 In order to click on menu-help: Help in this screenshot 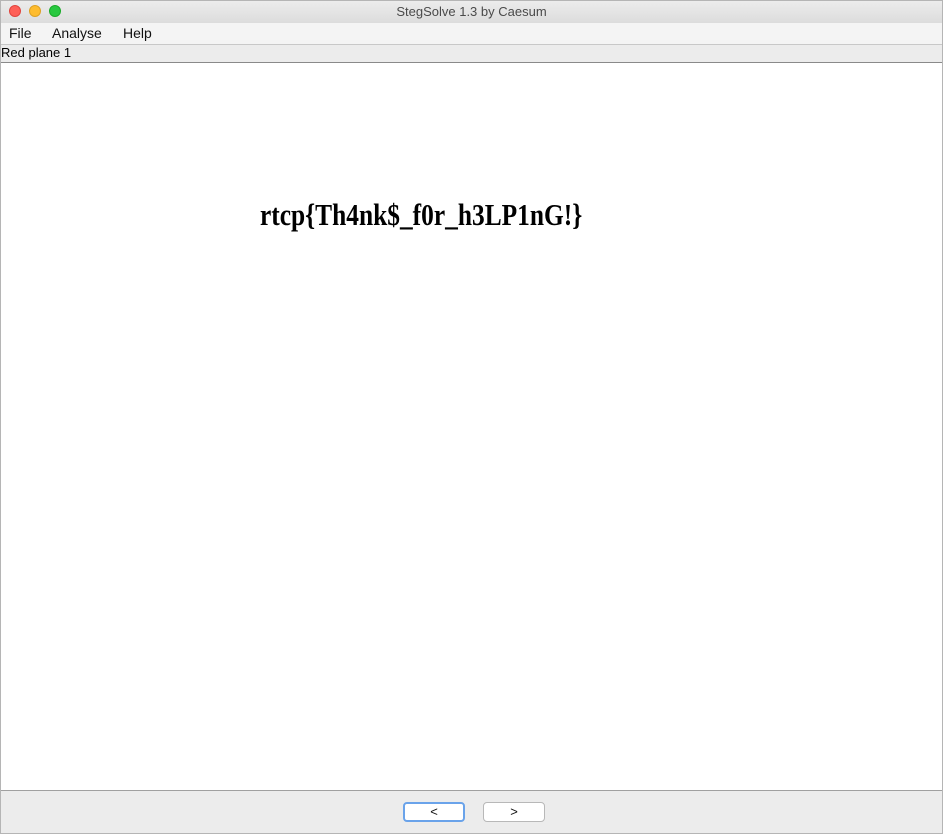, I will do `click(137, 33)`.